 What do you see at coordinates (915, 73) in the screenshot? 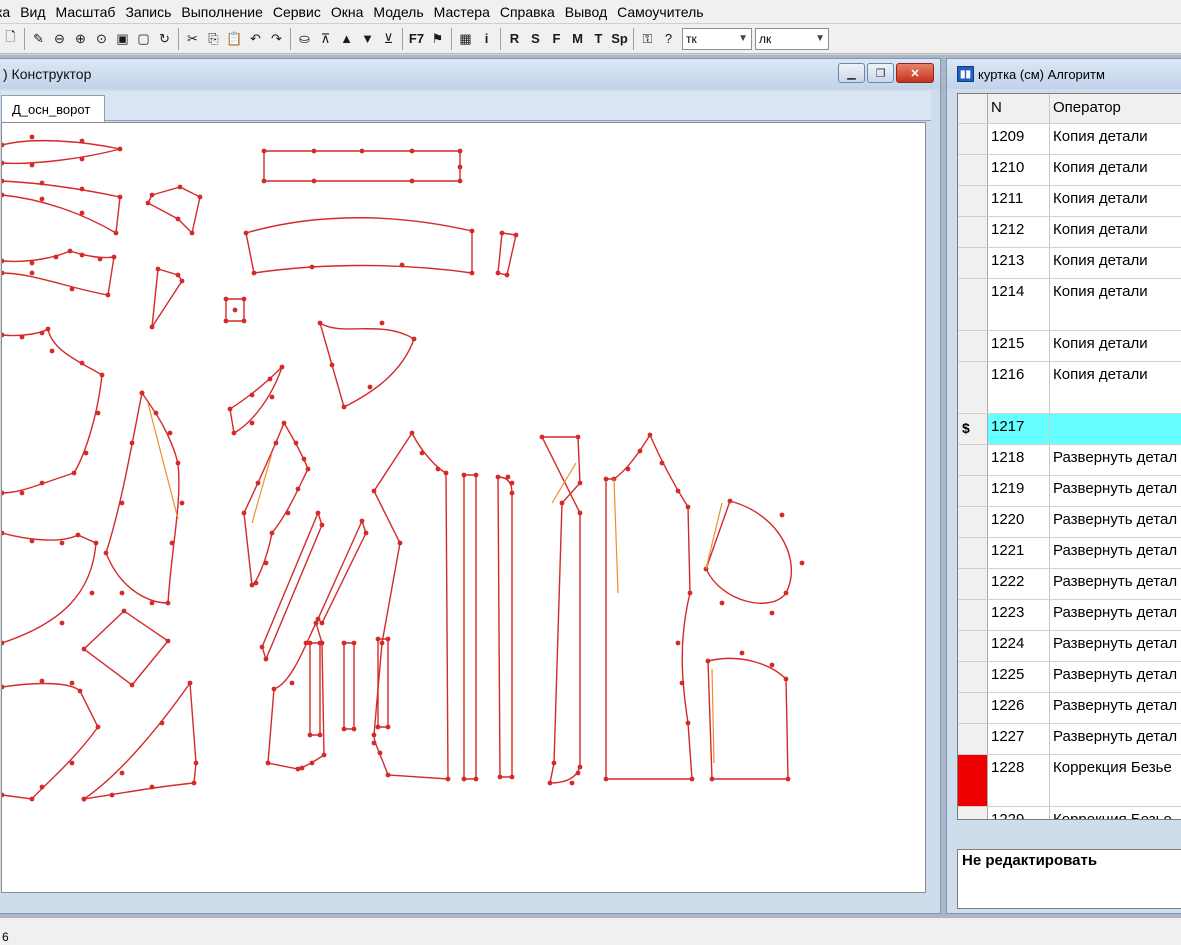
I see `close-button: ✕` at bounding box center [915, 73].